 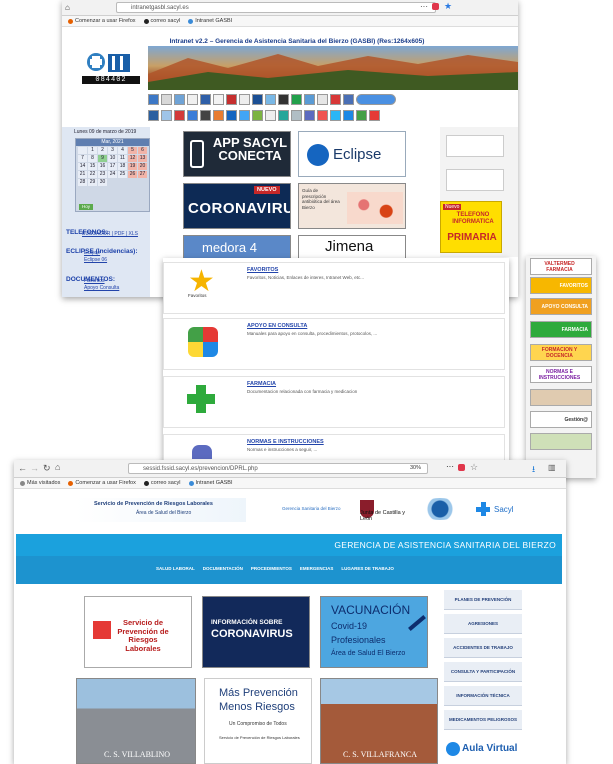 I want to click on card-title: FAVORITOS, so click(x=262, y=270).